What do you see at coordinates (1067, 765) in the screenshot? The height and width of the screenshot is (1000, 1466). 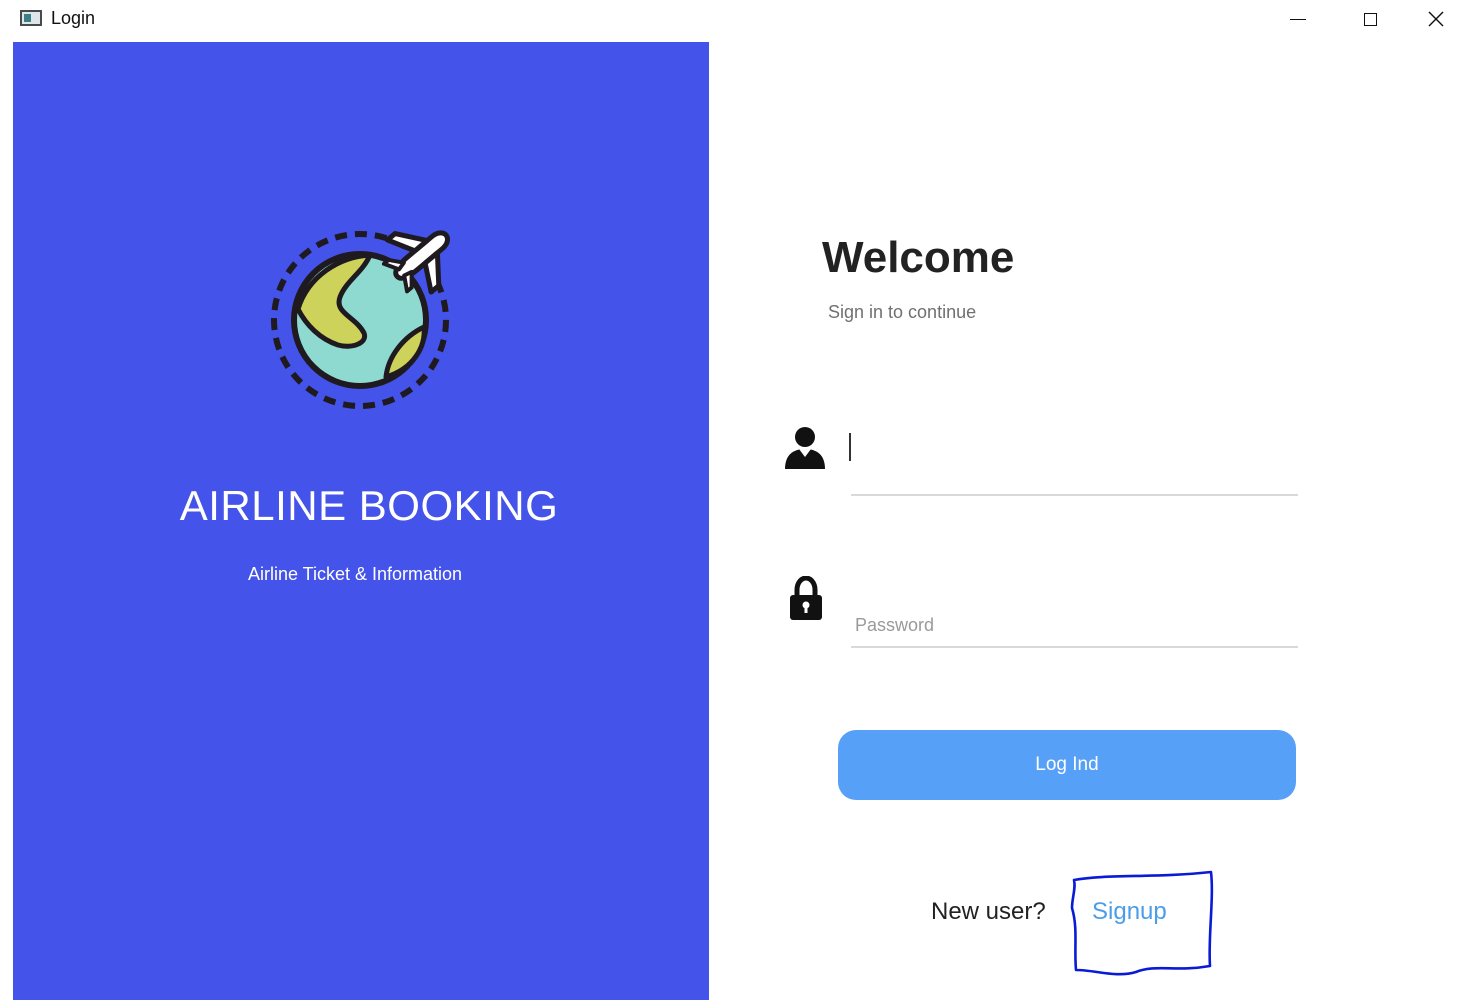 I see `login-button: Log Ind` at bounding box center [1067, 765].